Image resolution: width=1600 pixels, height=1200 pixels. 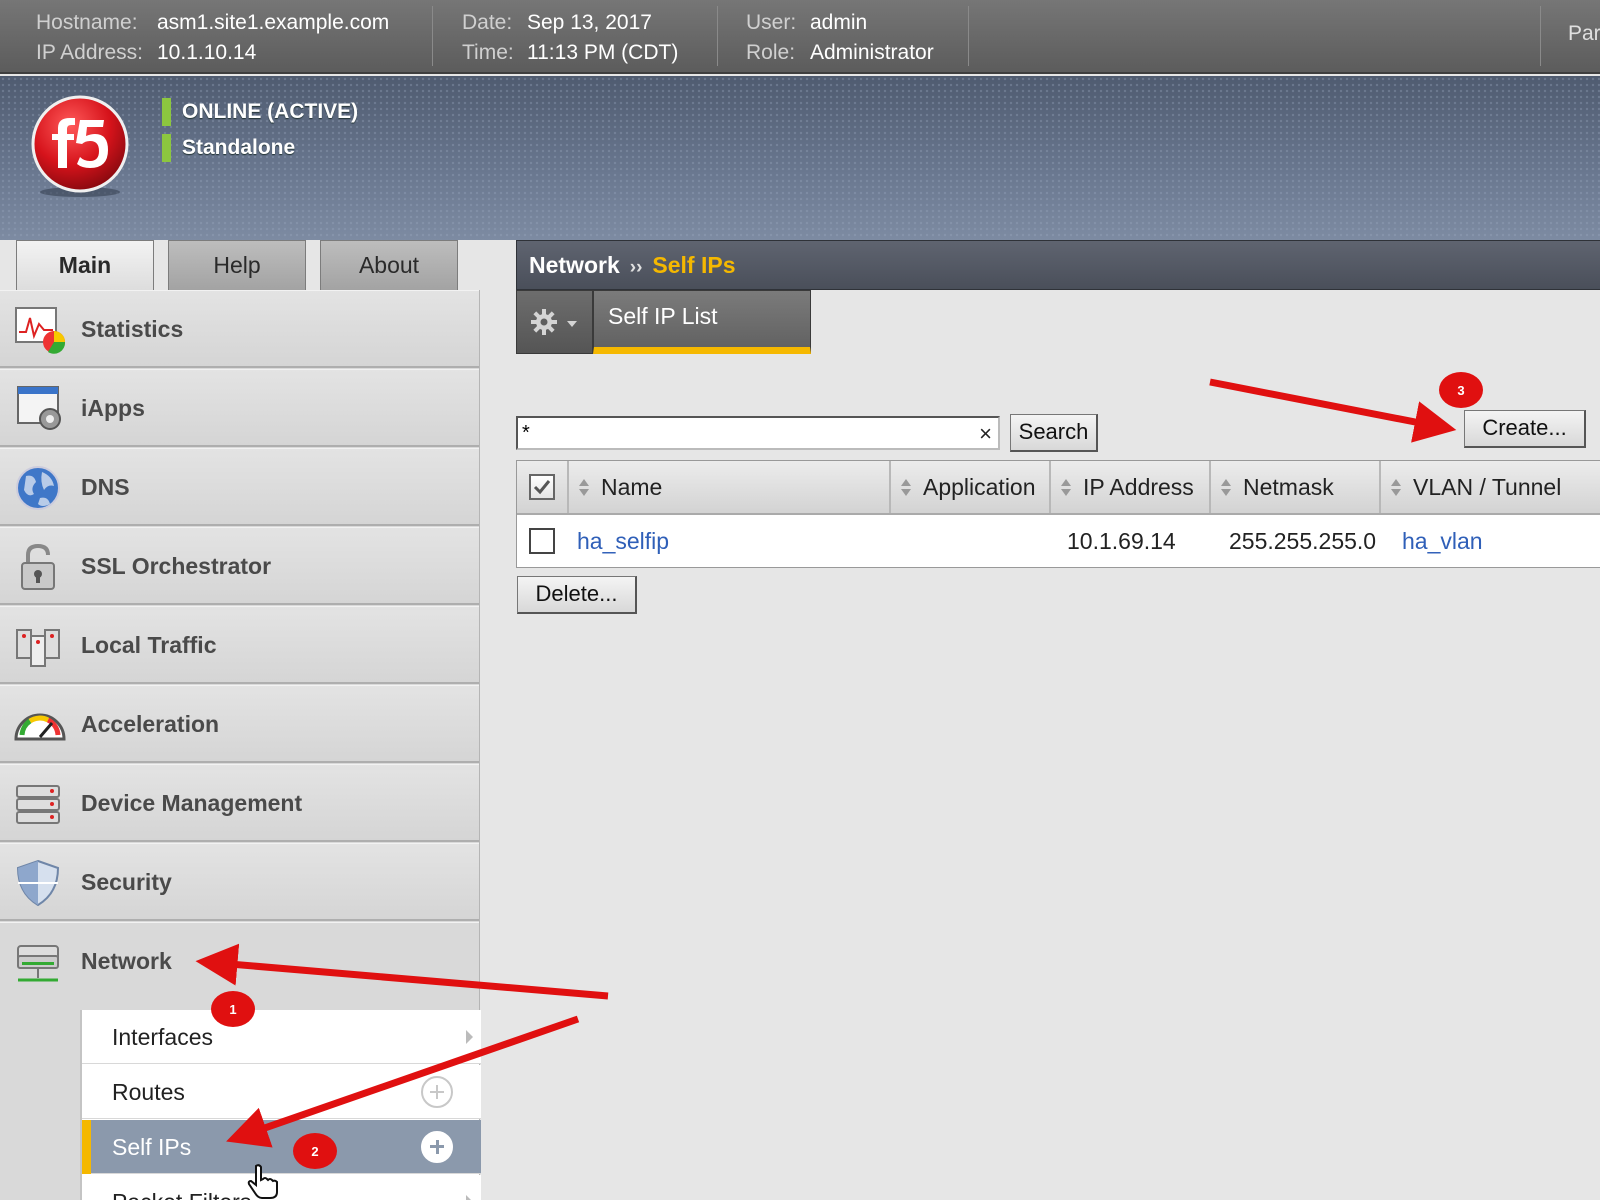 I want to click on nav-item-device-management: Device Management, so click(x=239, y=803).